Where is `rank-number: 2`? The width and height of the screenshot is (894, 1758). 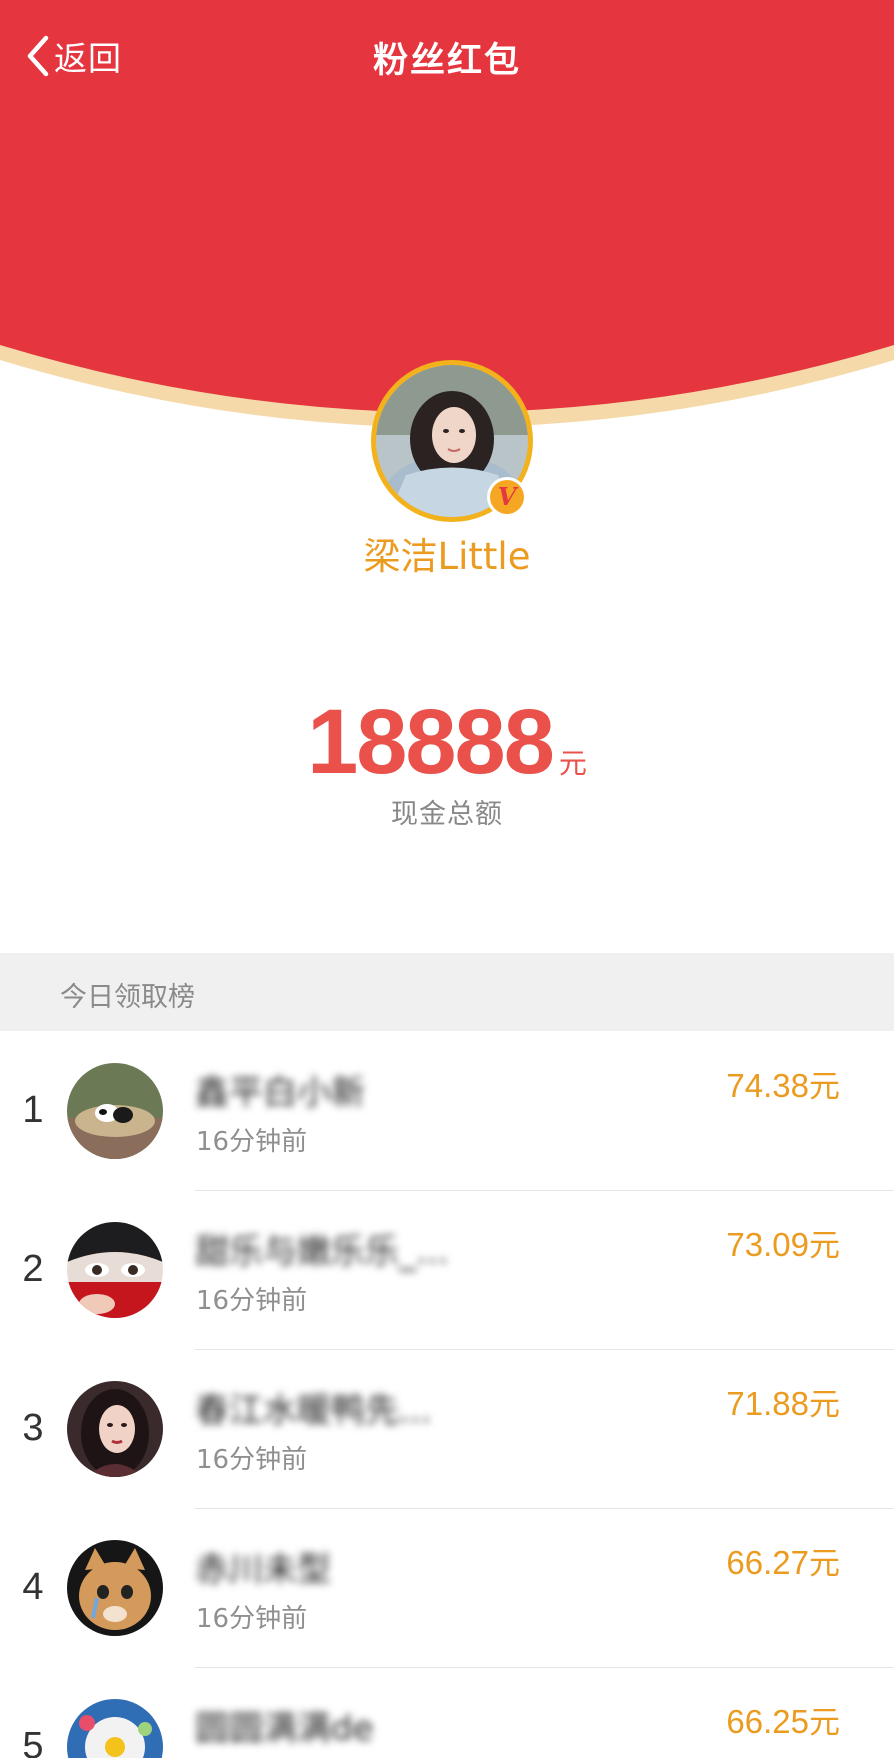 rank-number: 2 is located at coordinates (33, 1269).